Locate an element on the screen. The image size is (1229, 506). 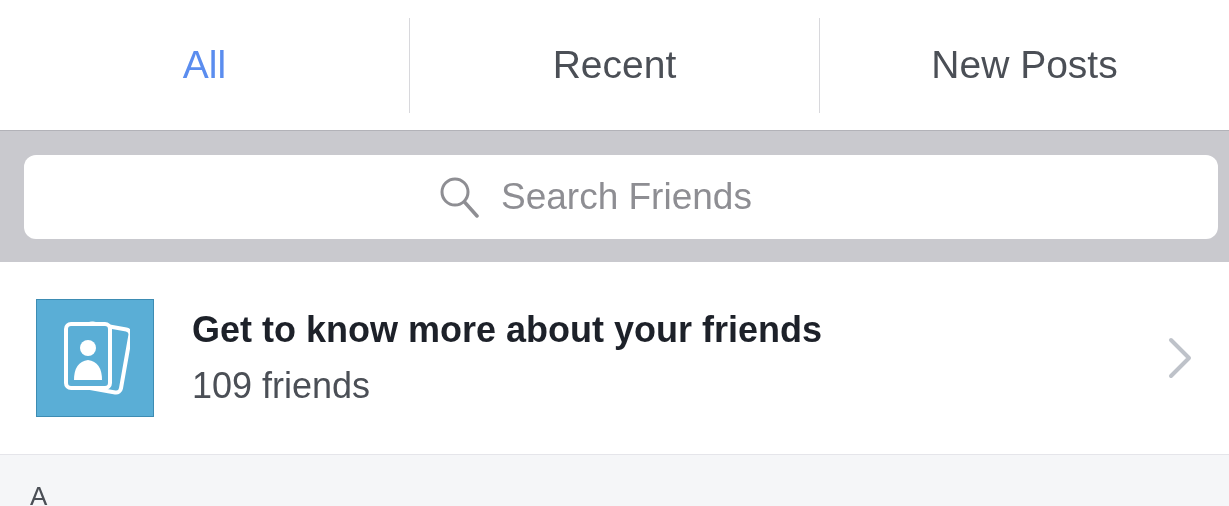
tab: New Posts is located at coordinates (1024, 65).